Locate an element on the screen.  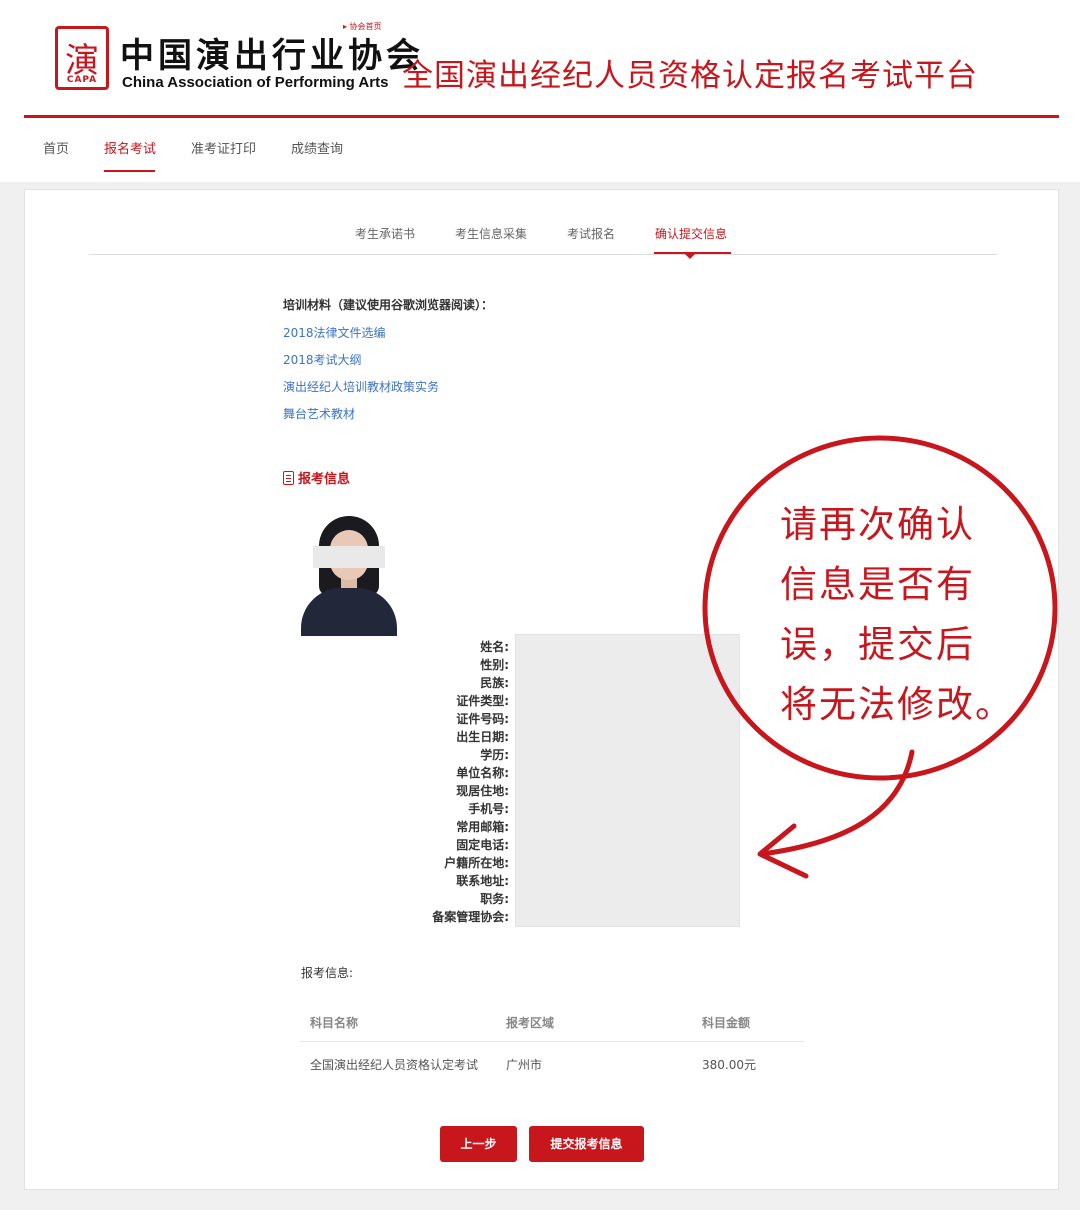
annotation-text-line-4: 将无法修改。 is located at coordinates (897, 704).